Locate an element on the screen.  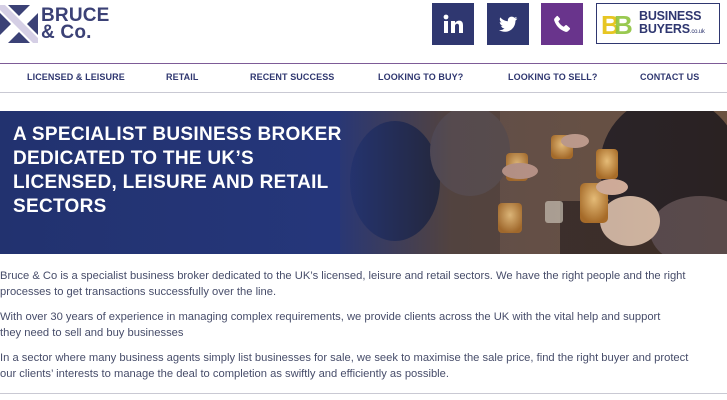
bb-tld: .co.uk is located at coordinates (697, 32).